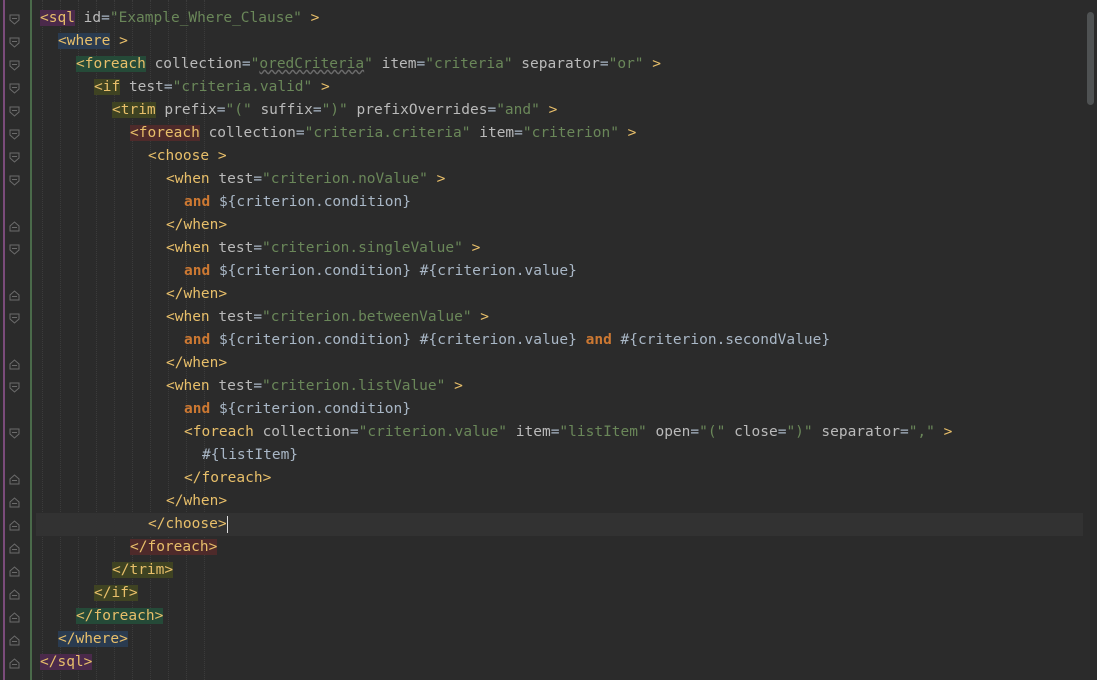  Describe the element at coordinates (559, 248) in the screenshot. I see `code-line: <when test="criterion.singleValue" >` at that location.